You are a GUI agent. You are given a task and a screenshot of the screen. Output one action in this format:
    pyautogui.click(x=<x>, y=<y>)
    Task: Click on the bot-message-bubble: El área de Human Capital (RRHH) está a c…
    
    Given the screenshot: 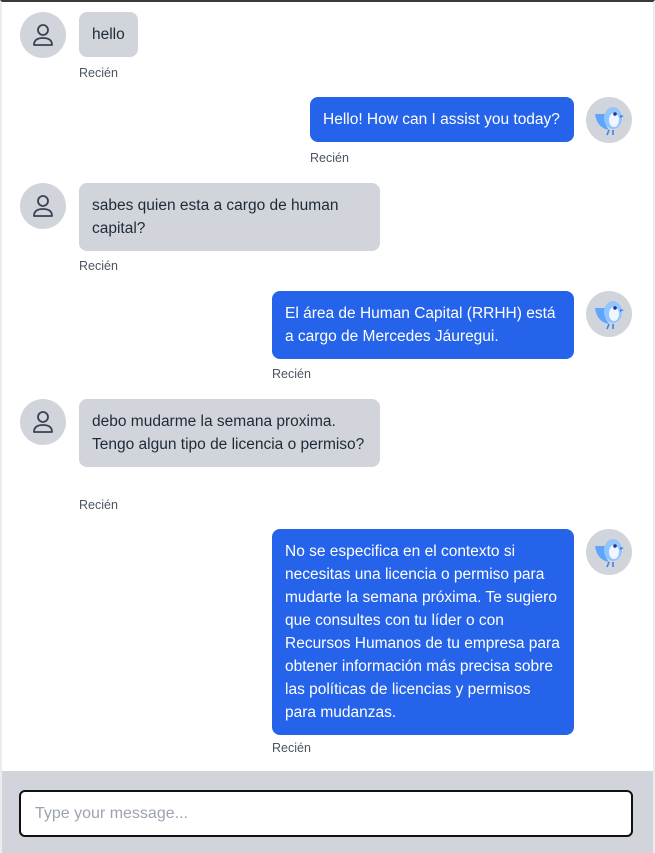 What is the action you would take?
    pyautogui.click(x=423, y=325)
    